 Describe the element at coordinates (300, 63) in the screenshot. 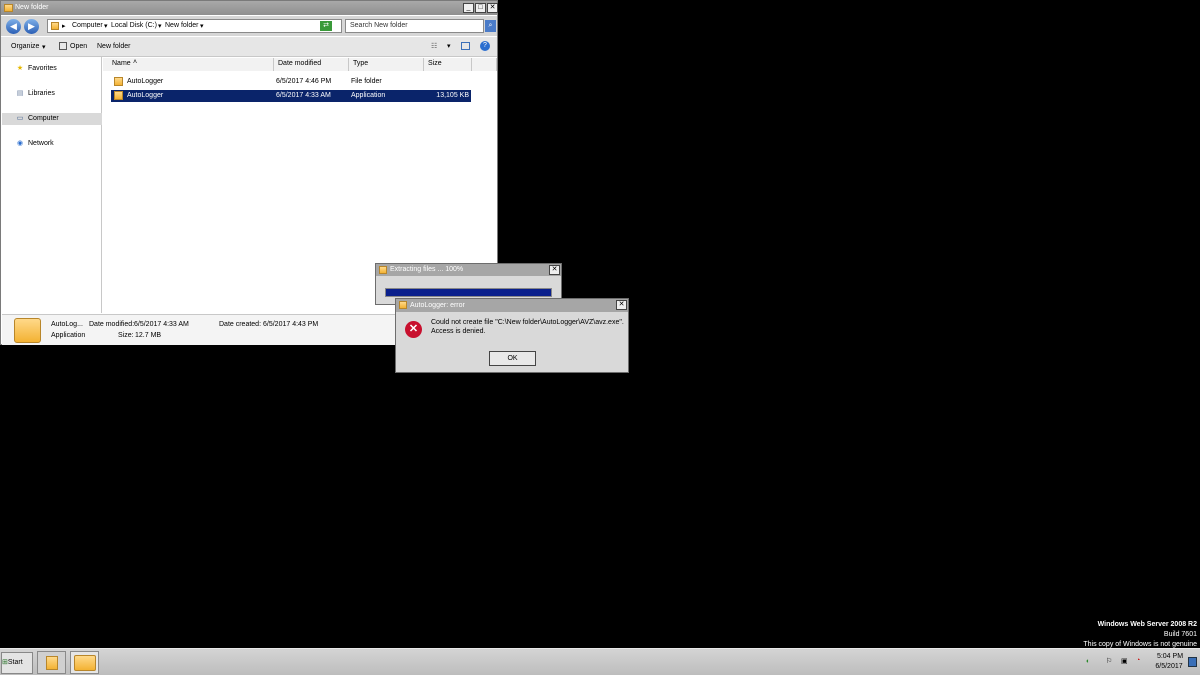

I see `column-label: Date modified` at that location.